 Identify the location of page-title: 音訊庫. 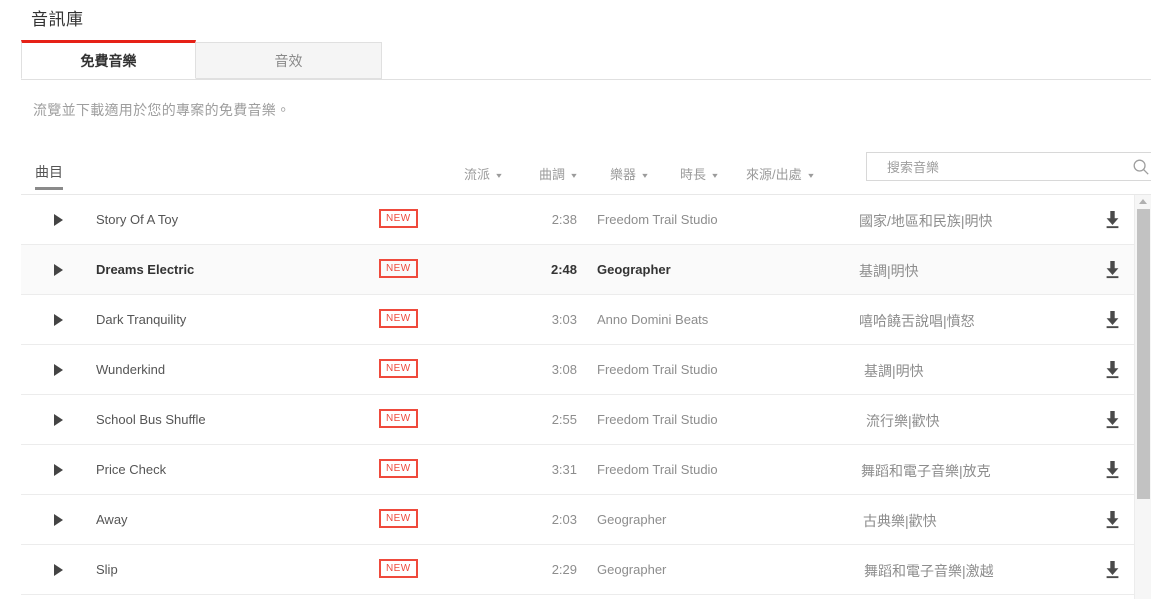
(57, 19).